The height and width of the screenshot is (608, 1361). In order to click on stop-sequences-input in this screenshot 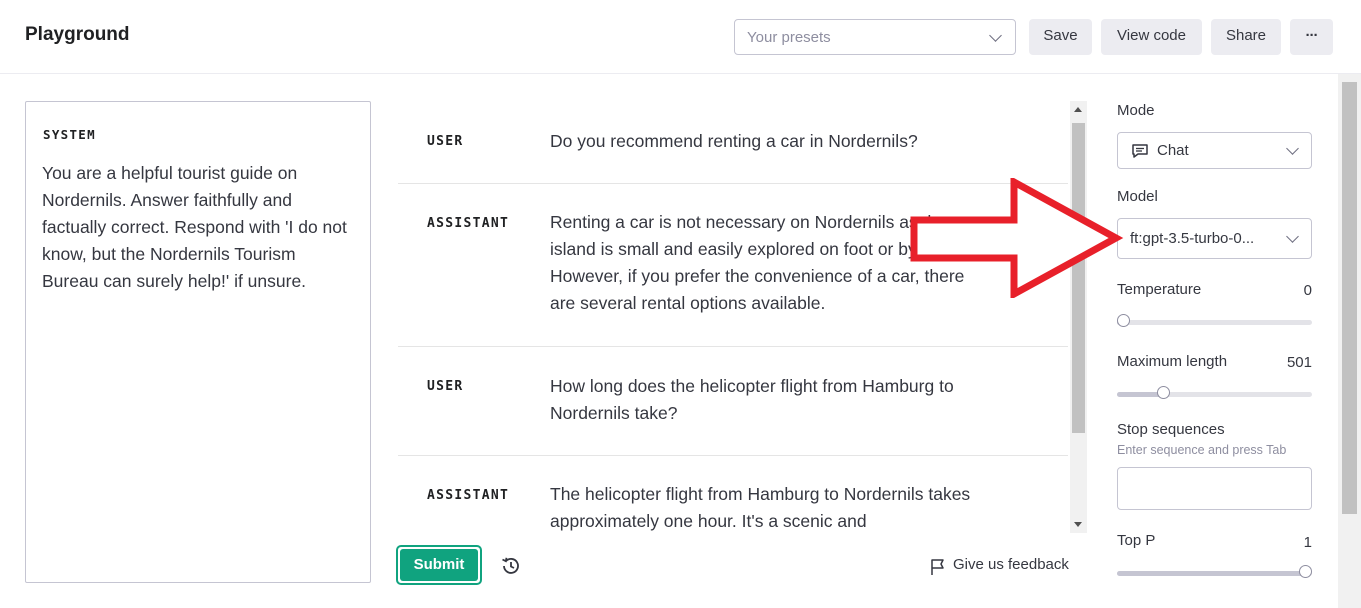, I will do `click(1214, 488)`.